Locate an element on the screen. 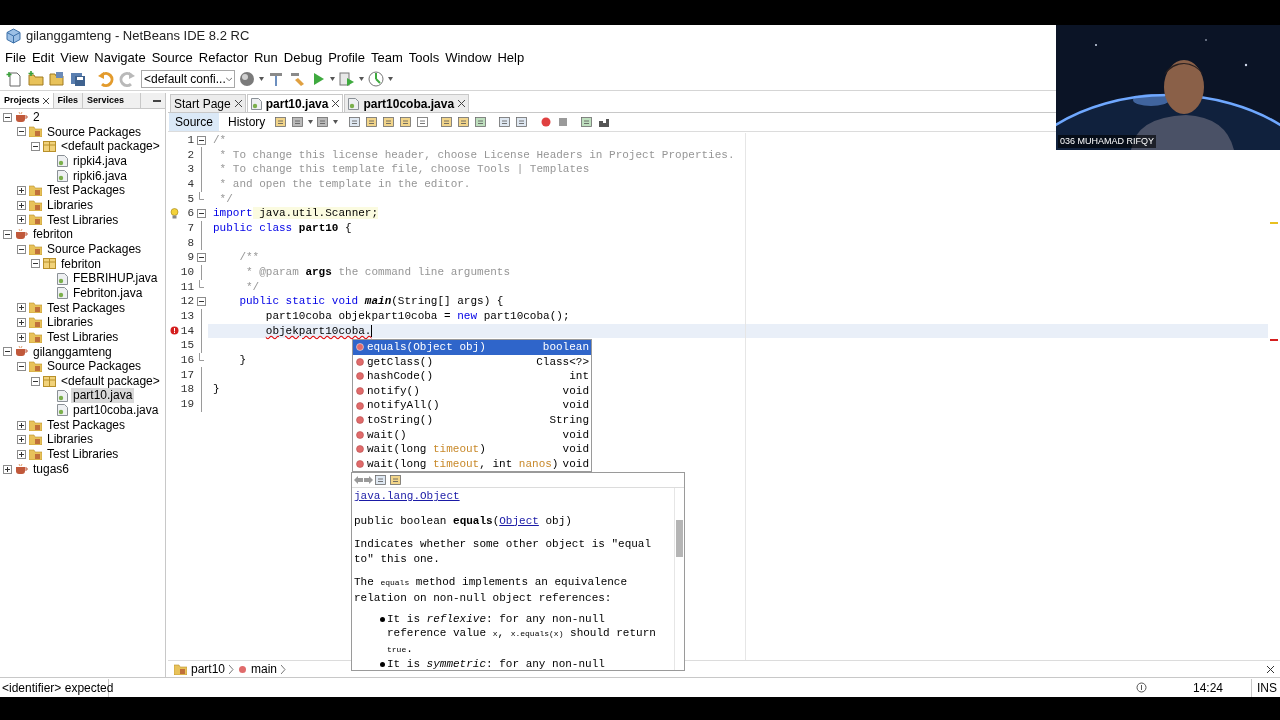 This screenshot has height=720, width=1280. view-toggle-tab: Source is located at coordinates (194, 122).